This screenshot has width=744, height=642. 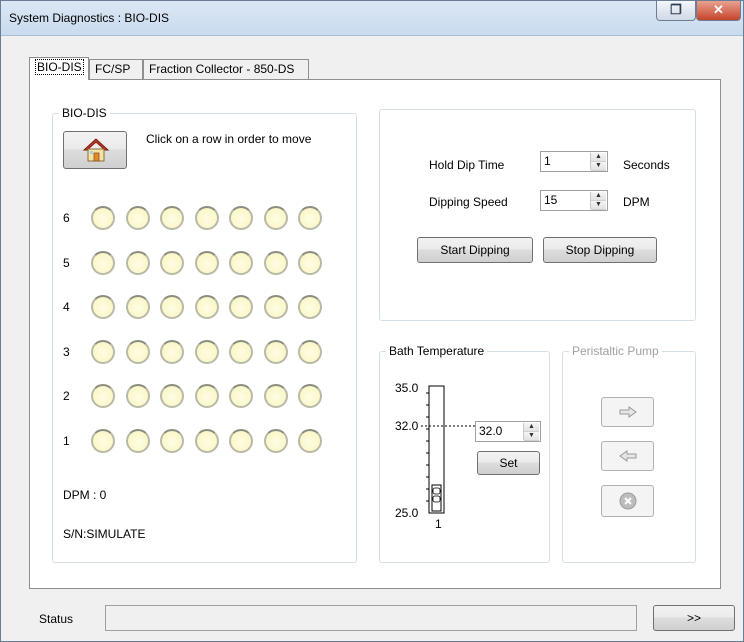 I want to click on row-label-3: 3, so click(x=69, y=352).